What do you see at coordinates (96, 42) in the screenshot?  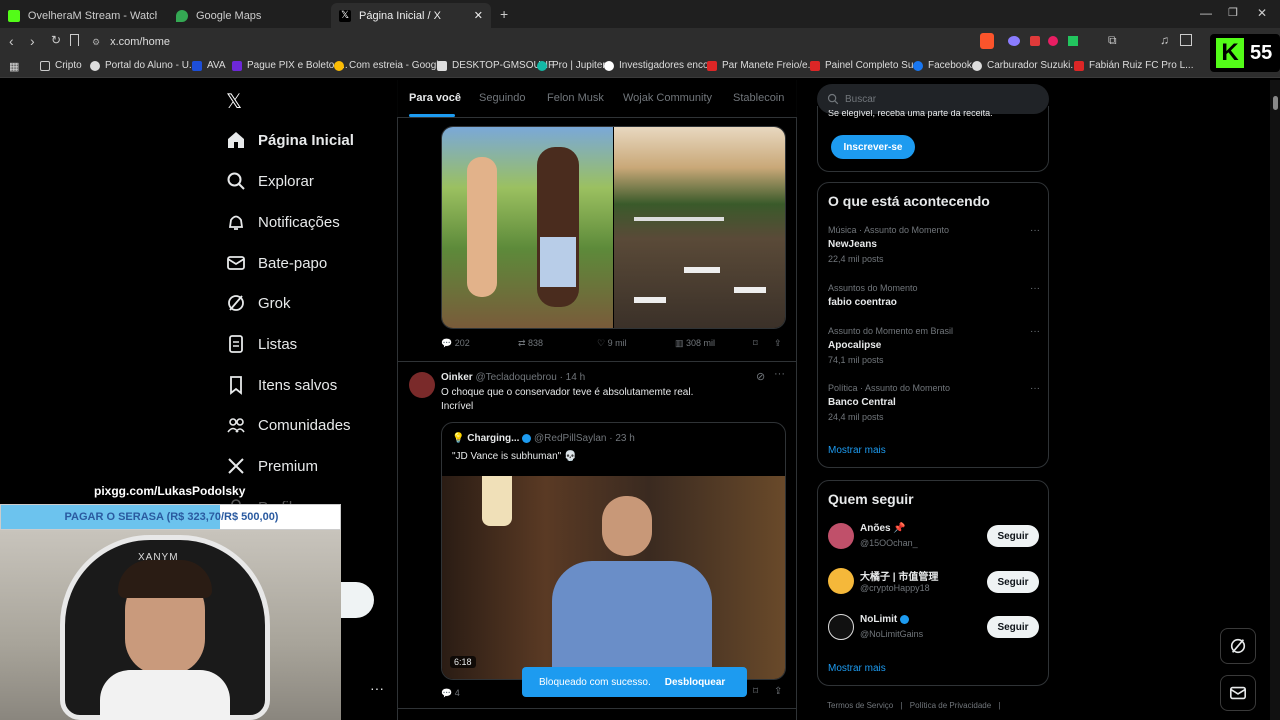 I see `site-info-icon: ⚙` at bounding box center [96, 42].